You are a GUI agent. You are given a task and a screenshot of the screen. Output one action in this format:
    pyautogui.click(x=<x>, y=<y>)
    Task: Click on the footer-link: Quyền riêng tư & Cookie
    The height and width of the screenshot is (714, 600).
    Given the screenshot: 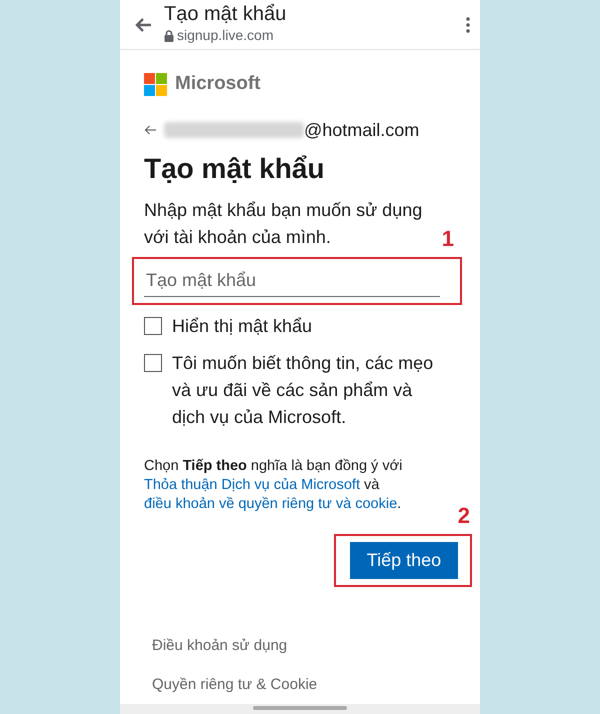 What is the action you would take?
    pyautogui.click(x=235, y=685)
    